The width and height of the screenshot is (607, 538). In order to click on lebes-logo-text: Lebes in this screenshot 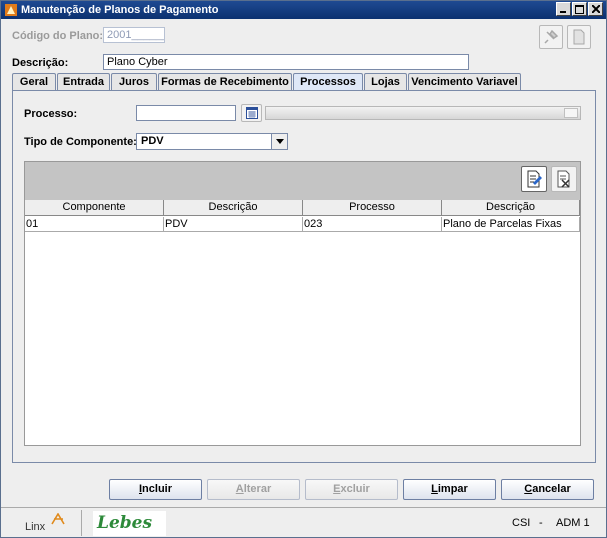, I will do `click(125, 523)`.